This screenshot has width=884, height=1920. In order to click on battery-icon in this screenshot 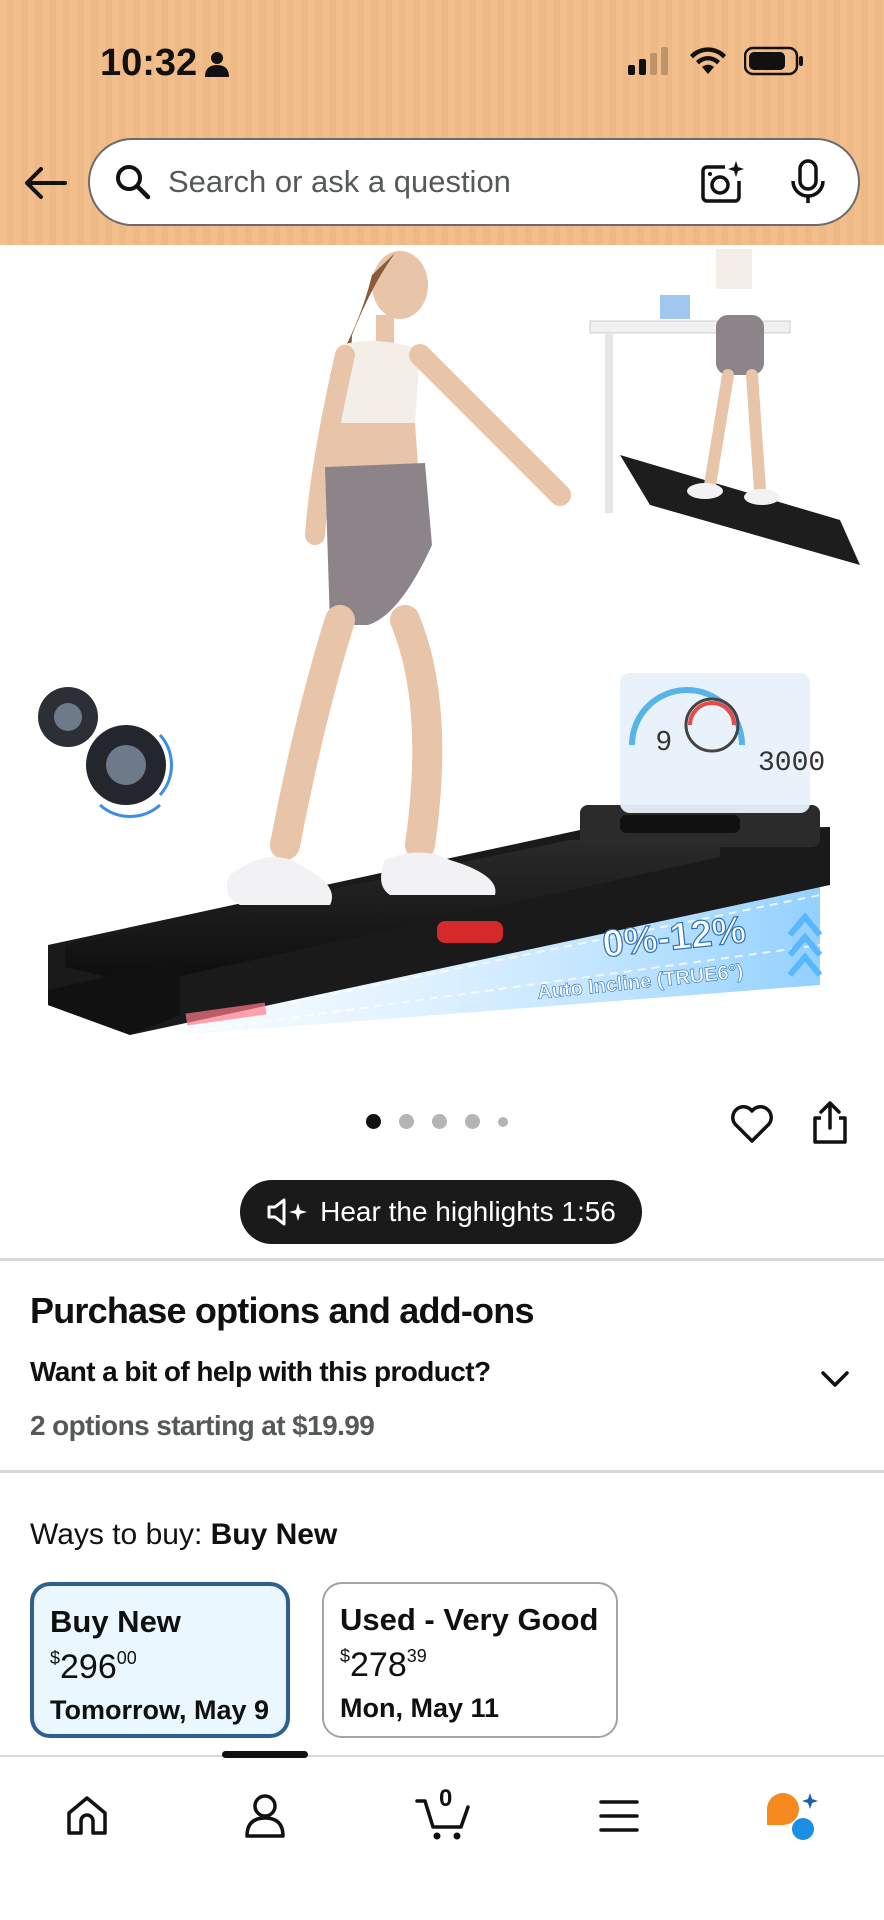, I will do `click(773, 61)`.